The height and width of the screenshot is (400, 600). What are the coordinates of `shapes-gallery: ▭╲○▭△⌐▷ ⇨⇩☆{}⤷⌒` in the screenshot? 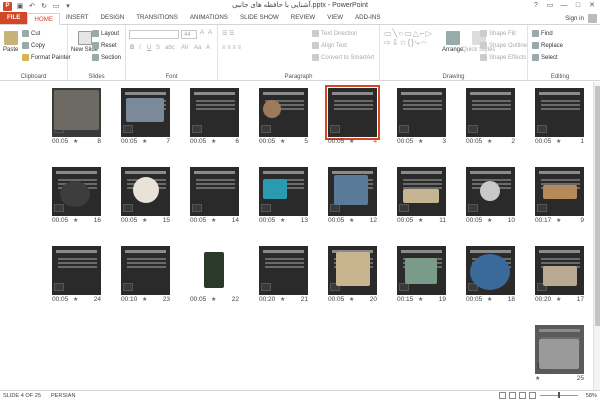 It's located at (408, 38).